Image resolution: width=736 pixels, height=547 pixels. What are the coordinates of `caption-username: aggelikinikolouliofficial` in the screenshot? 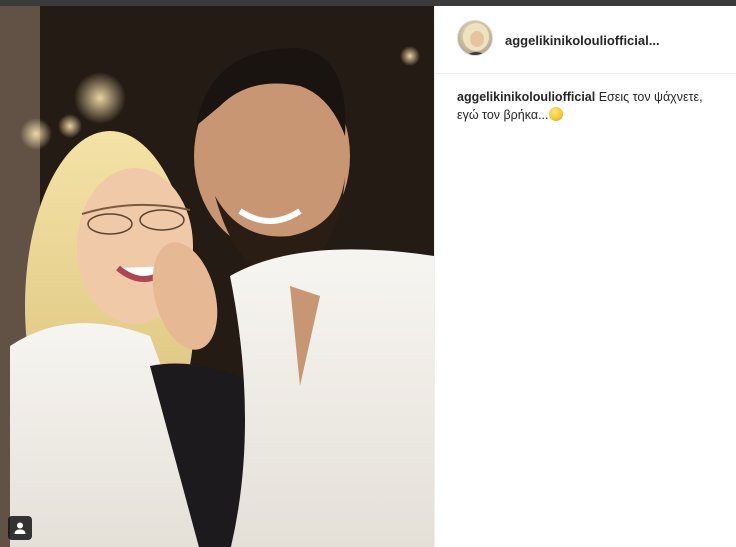 It's located at (526, 97).